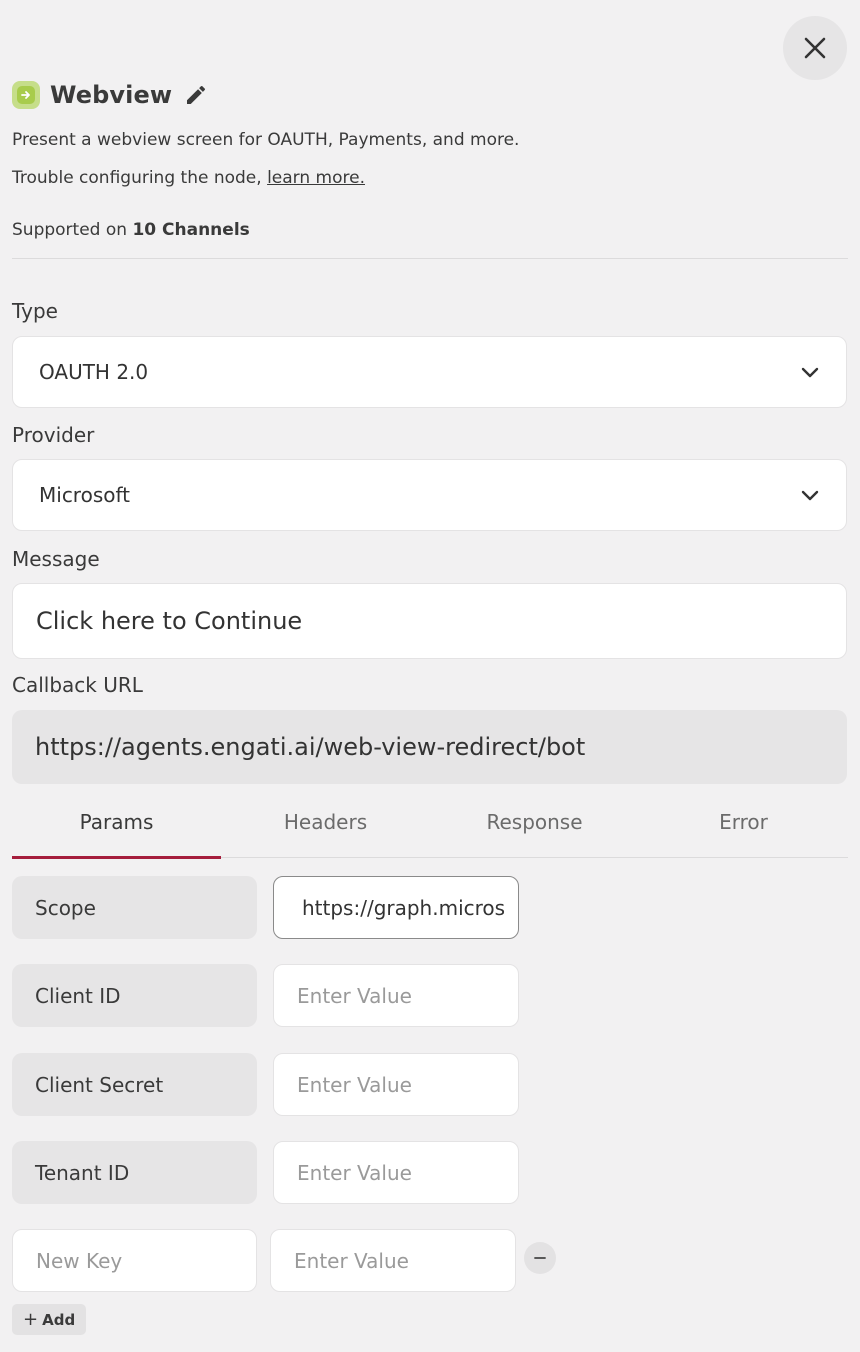 The height and width of the screenshot is (1352, 860). I want to click on message-label: Message, so click(56, 559).